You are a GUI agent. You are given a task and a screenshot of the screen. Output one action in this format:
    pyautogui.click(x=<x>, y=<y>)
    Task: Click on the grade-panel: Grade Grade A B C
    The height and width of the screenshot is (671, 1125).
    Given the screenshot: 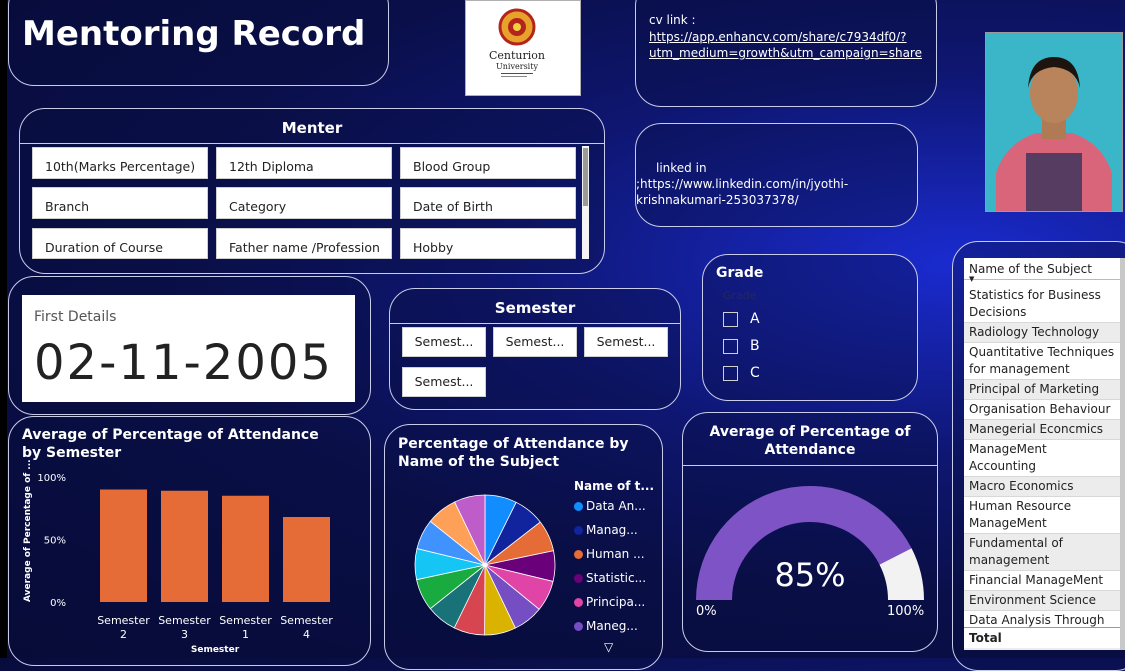 What is the action you would take?
    pyautogui.click(x=810, y=327)
    